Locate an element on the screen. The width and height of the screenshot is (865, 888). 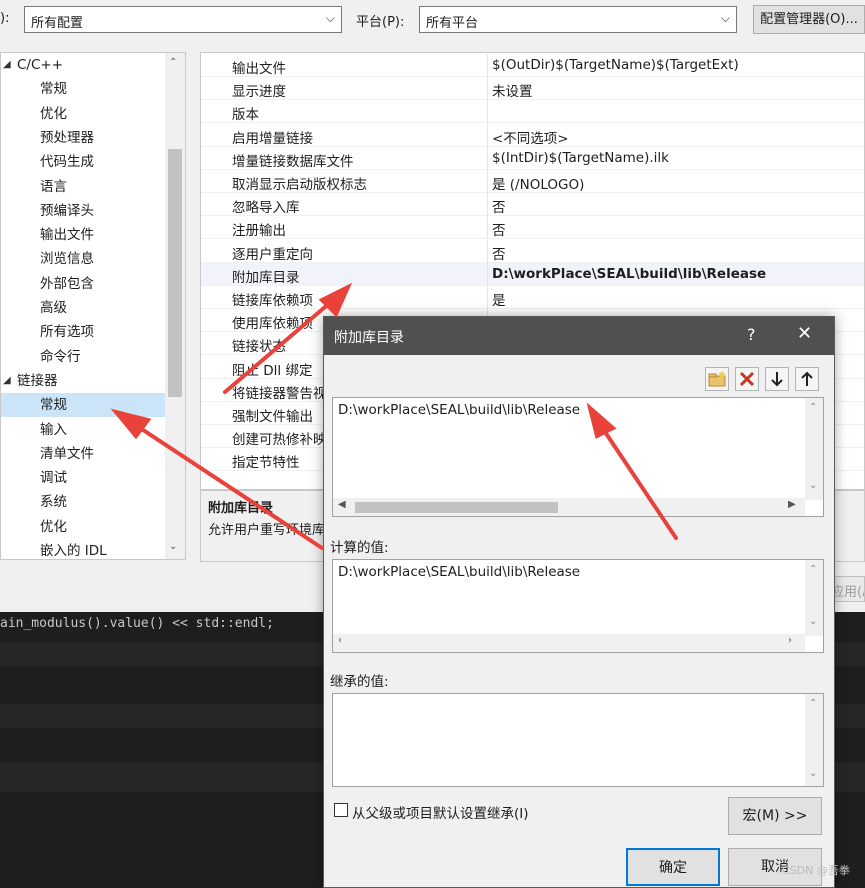
annotation-arrow-grid is located at coordinates (281, 344).